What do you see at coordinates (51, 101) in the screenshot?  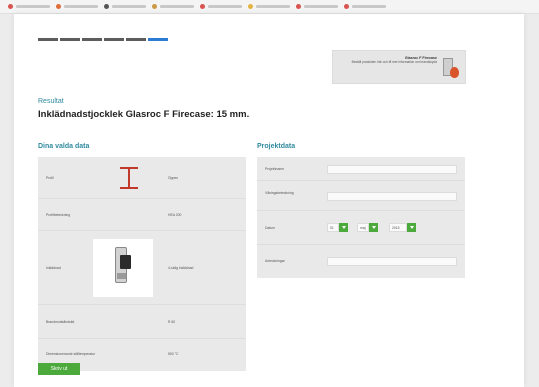 I see `result-label: Resultat` at bounding box center [51, 101].